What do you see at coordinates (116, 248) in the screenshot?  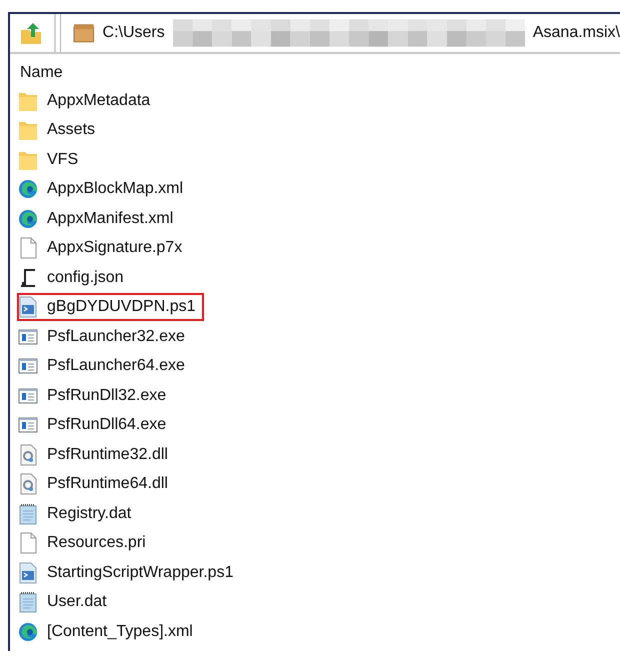 I see `file-name: AppxSignature.p7x` at bounding box center [116, 248].